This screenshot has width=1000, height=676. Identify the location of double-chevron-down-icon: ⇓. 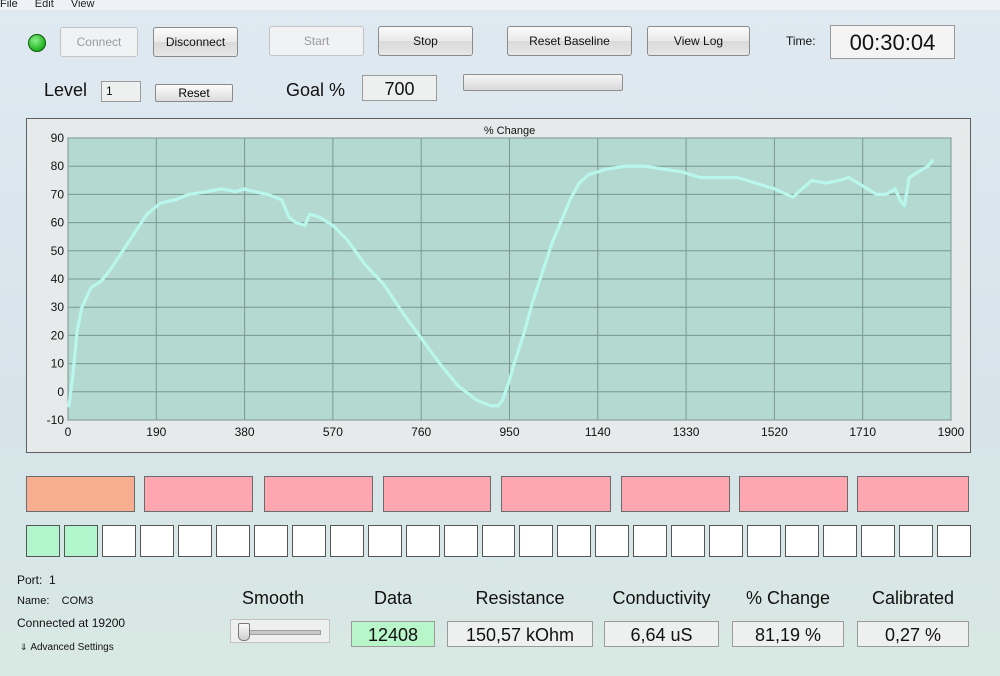
(24, 647).